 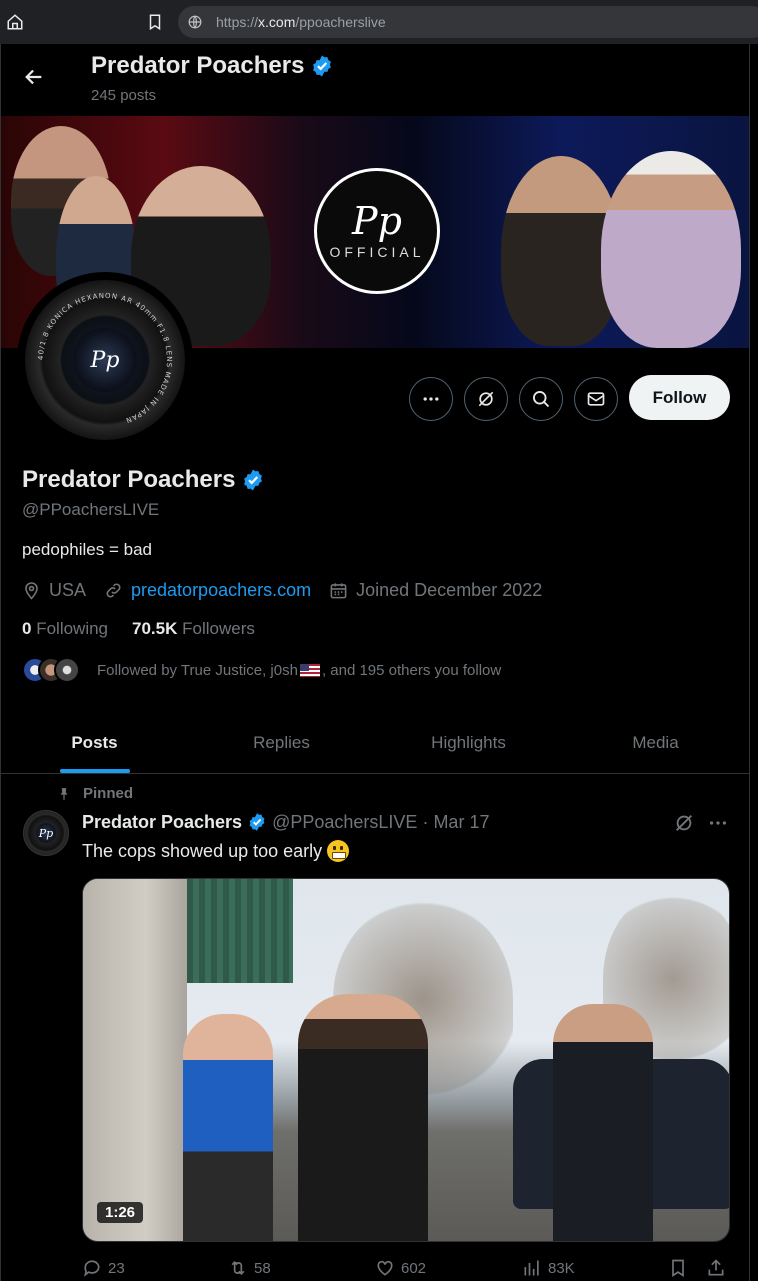 I want to click on tab-highlights: Highlights, so click(x=468, y=742).